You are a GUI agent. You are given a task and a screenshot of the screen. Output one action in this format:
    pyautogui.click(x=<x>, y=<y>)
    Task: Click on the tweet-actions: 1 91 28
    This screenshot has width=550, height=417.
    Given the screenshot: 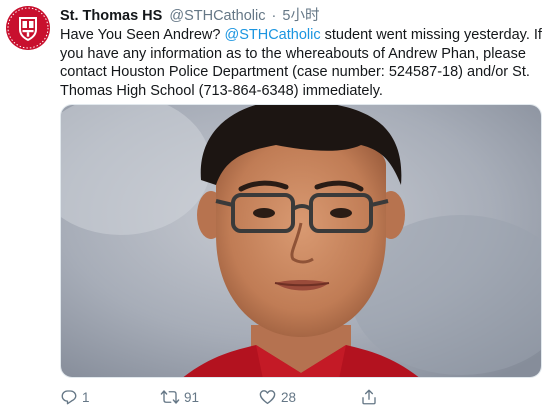 What is the action you would take?
    pyautogui.click(x=280, y=397)
    